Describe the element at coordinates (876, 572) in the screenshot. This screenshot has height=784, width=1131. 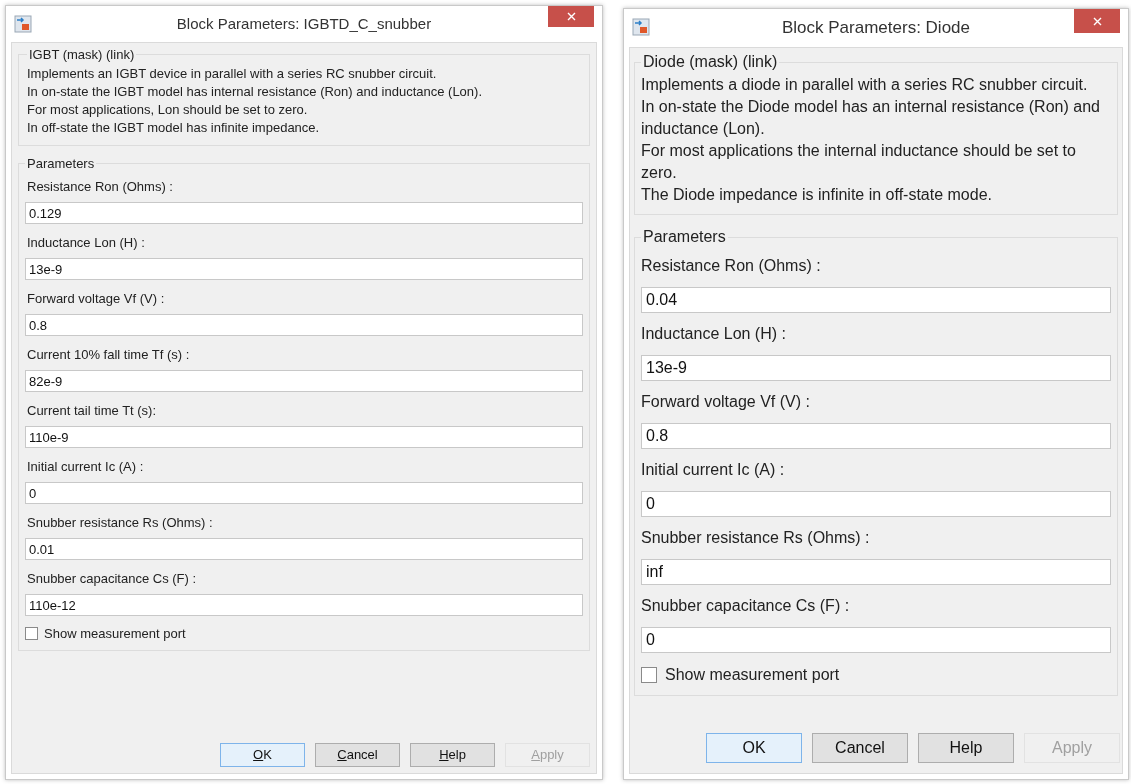
I see `parameter-field: inf` at that location.